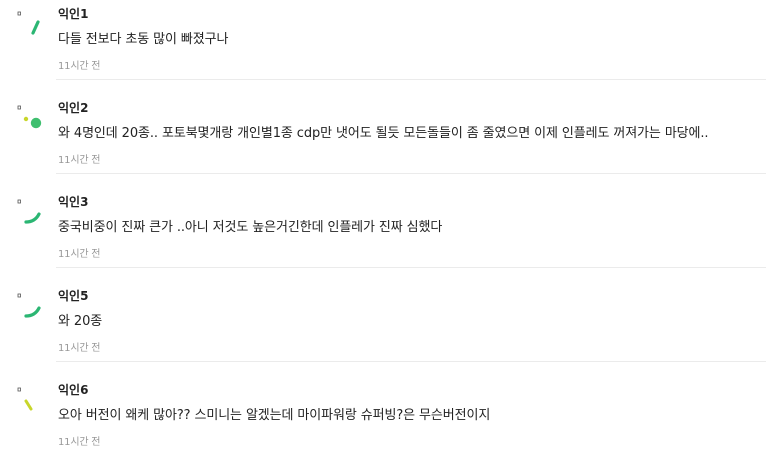 The width and height of the screenshot is (766, 470). I want to click on comment-content: 다들 전보다 초동 많이 빠졌구나, so click(143, 39).